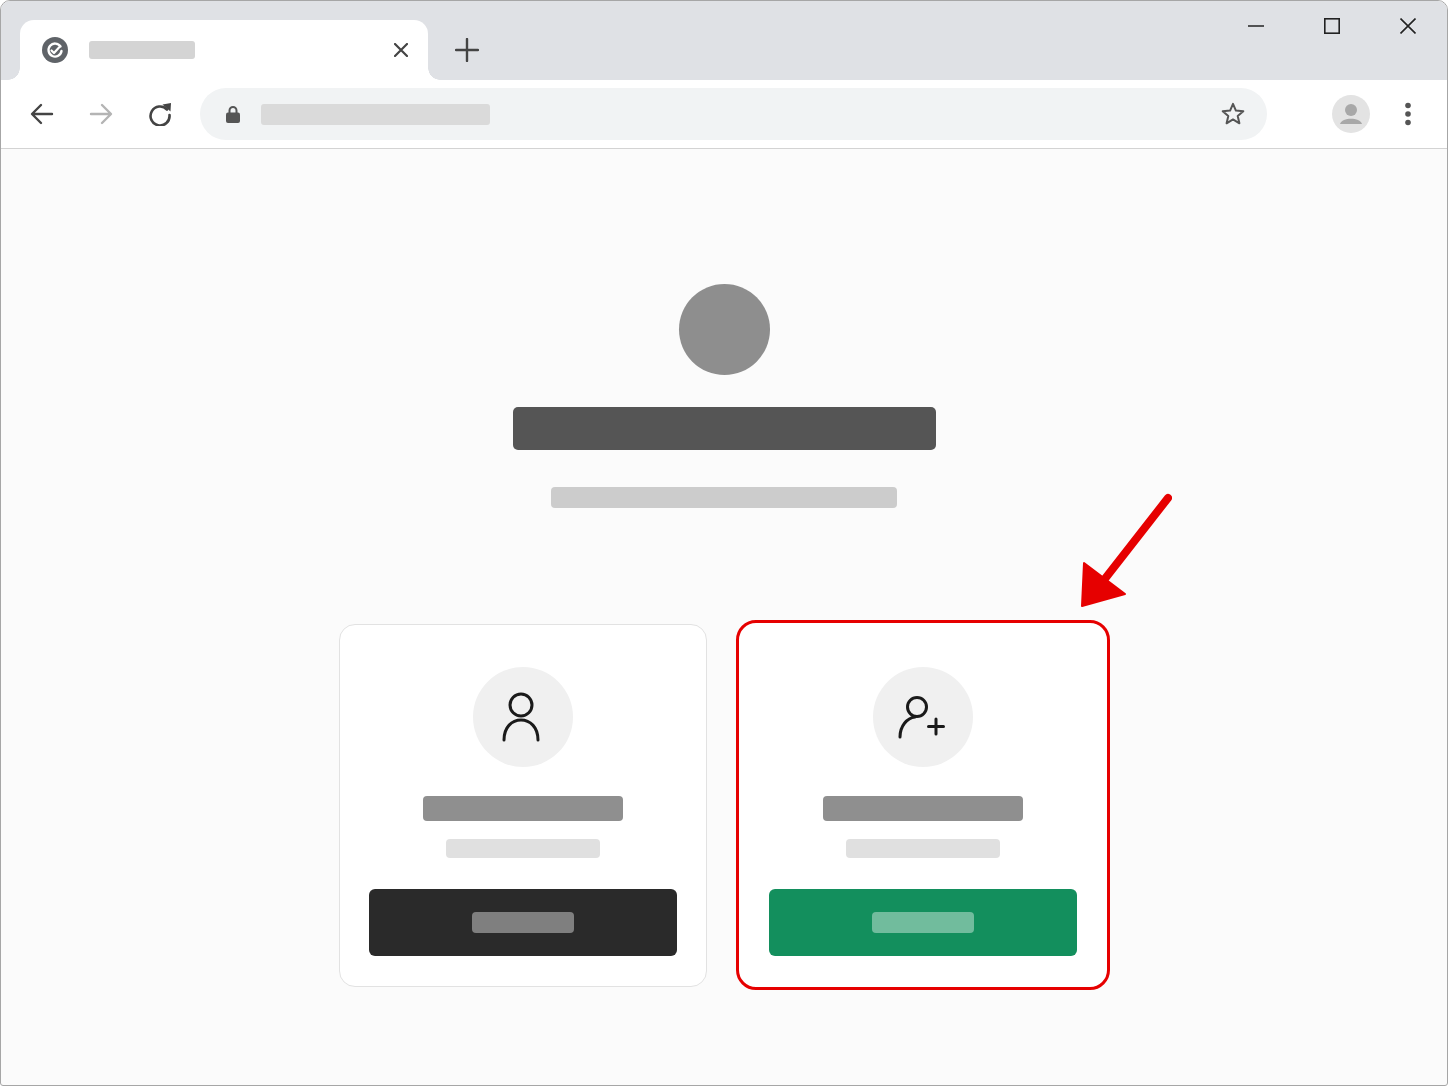  What do you see at coordinates (922, 717) in the screenshot?
I see `add-person-icon` at bounding box center [922, 717].